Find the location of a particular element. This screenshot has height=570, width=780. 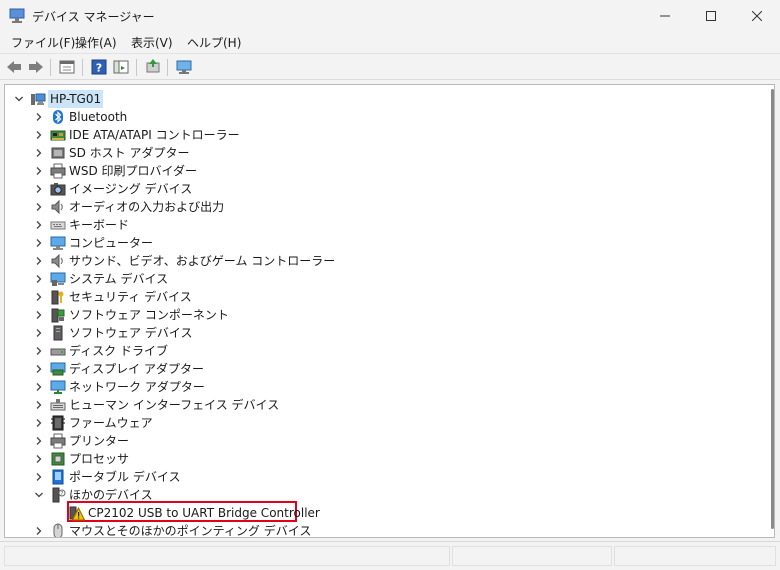

tree-item-label: プリンター is located at coordinates (99, 441).